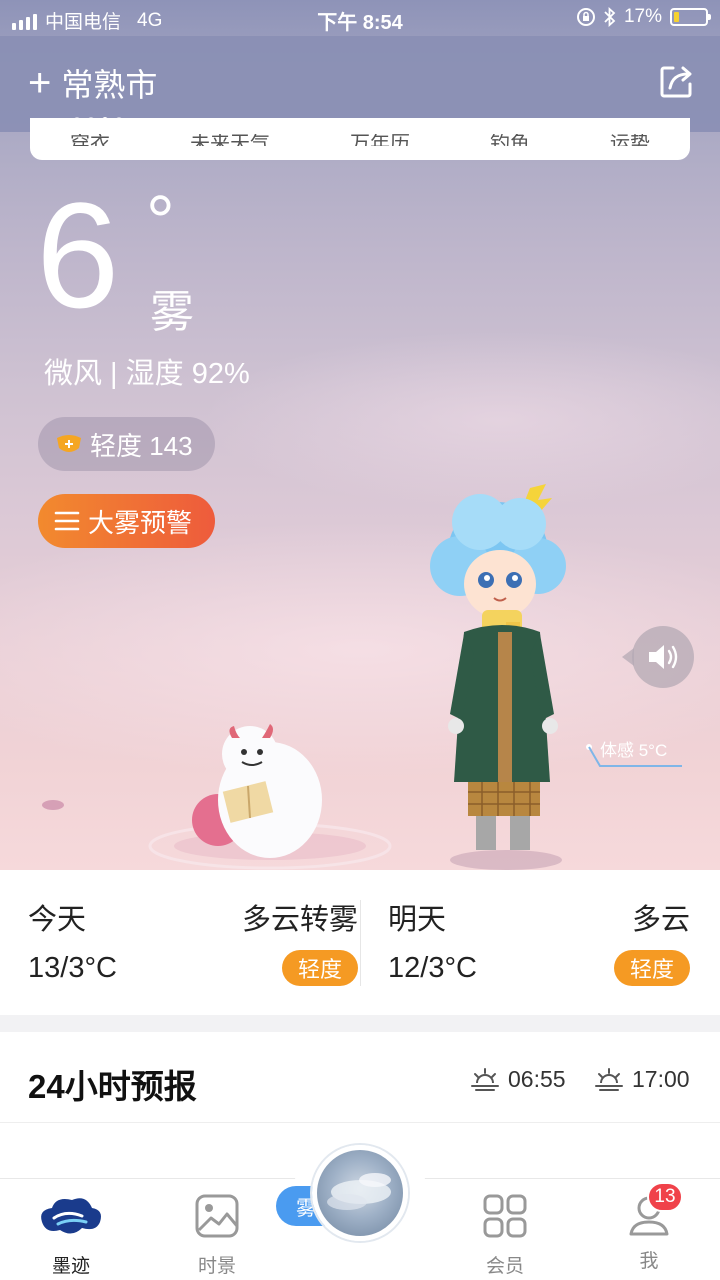  Describe the element at coordinates (585, 17) in the screenshot. I see `lock-rotation-icon` at that location.